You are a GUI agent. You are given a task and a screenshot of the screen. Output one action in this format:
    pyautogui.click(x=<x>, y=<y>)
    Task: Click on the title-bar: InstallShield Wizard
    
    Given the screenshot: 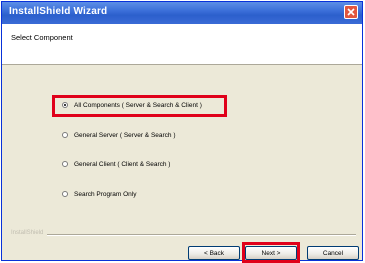 What is the action you would take?
    pyautogui.click(x=182, y=13)
    